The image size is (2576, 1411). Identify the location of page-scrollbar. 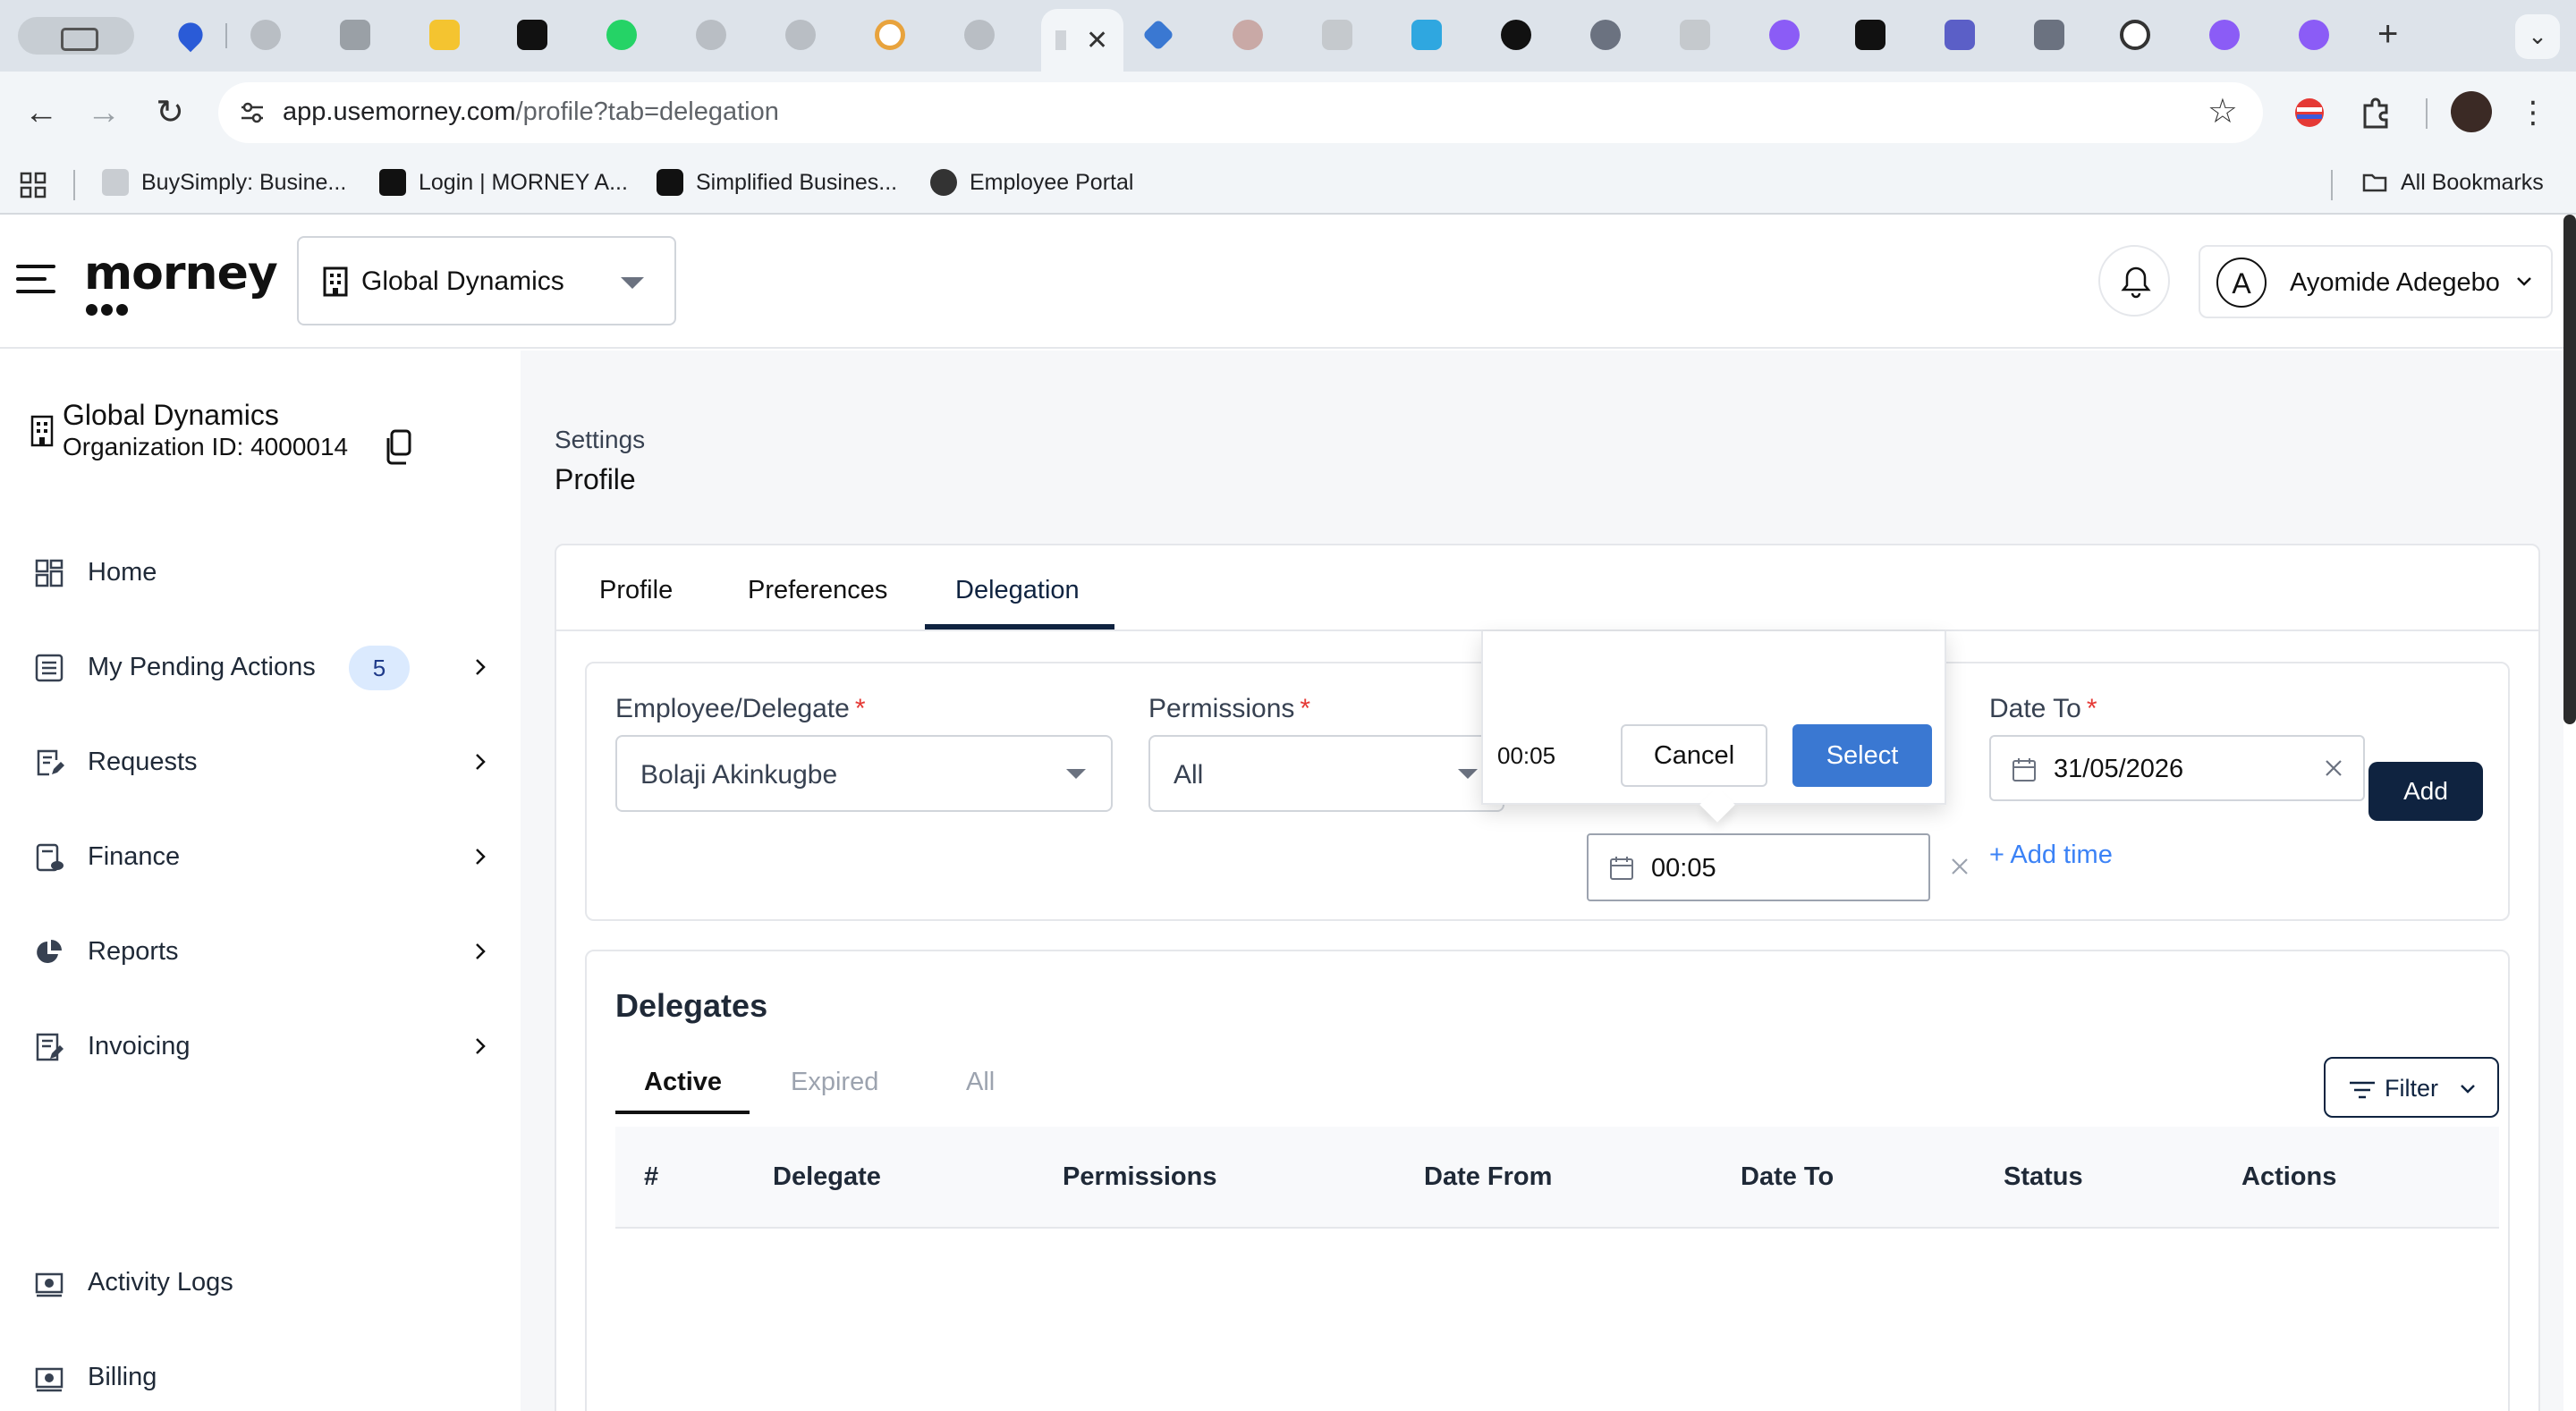
(2569, 469).